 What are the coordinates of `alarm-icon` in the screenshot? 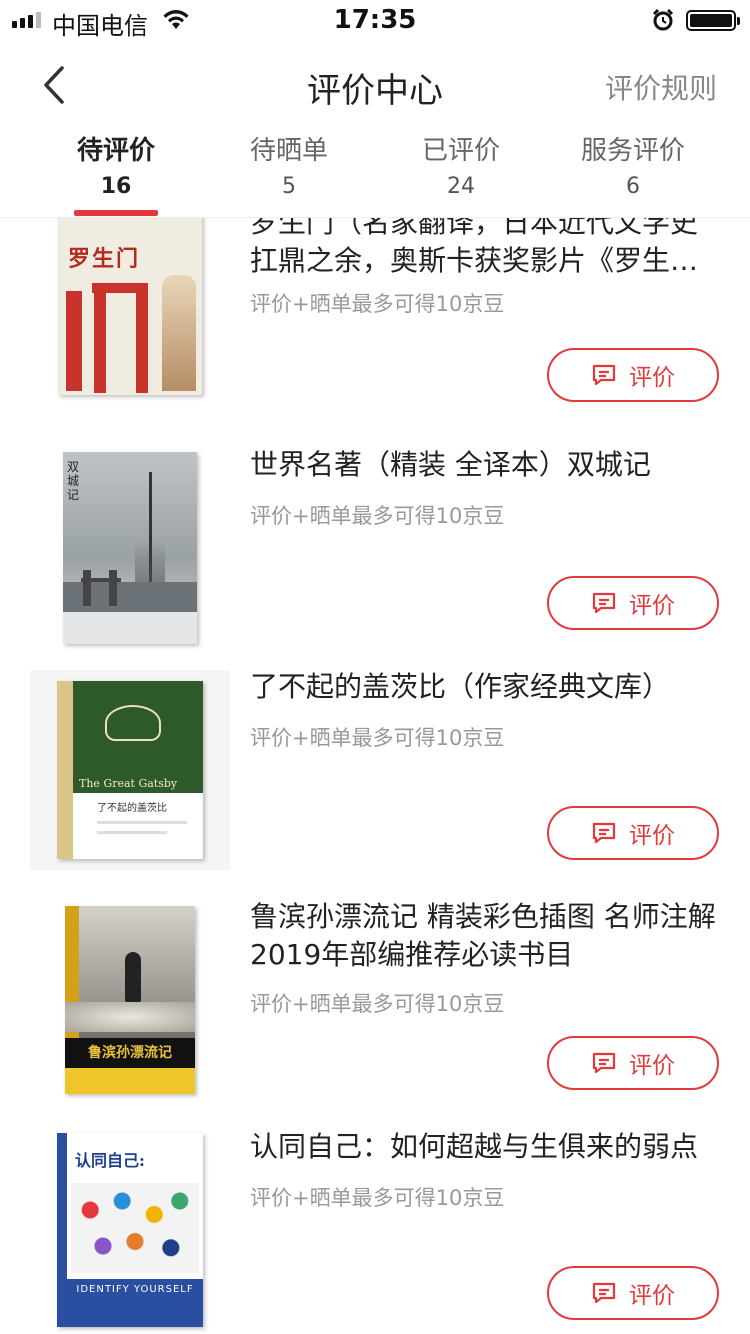 It's located at (663, 19).